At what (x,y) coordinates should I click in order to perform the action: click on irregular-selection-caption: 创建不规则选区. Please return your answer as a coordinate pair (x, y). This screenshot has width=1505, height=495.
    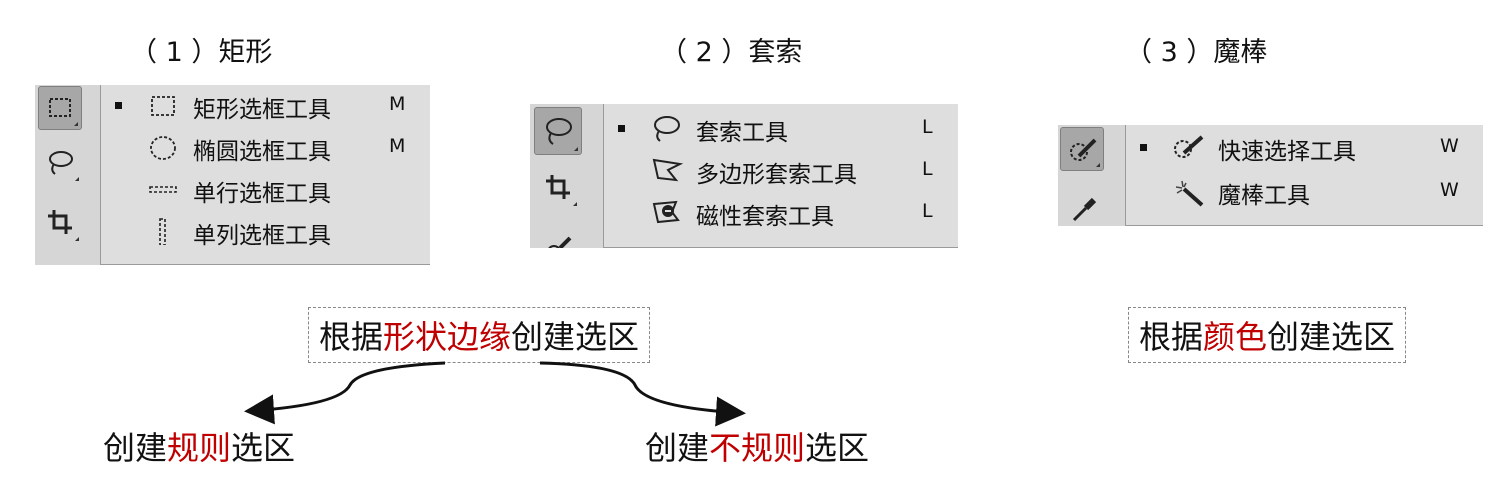
    Looking at the image, I should click on (757, 446).